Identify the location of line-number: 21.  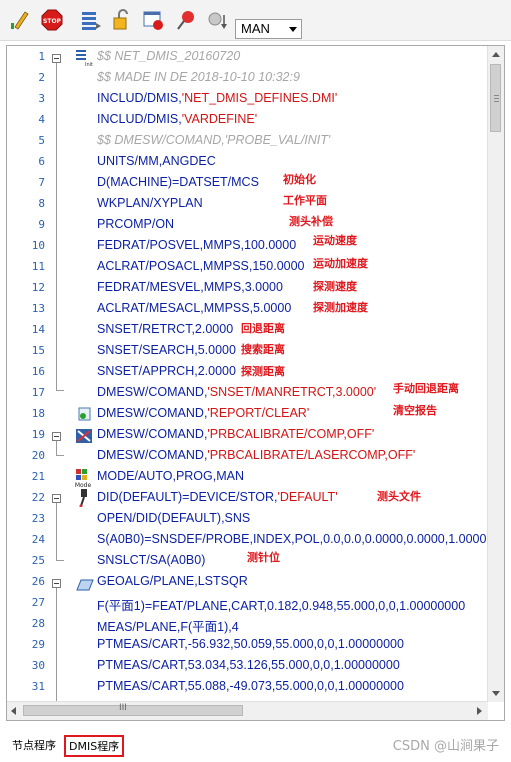
(38, 476).